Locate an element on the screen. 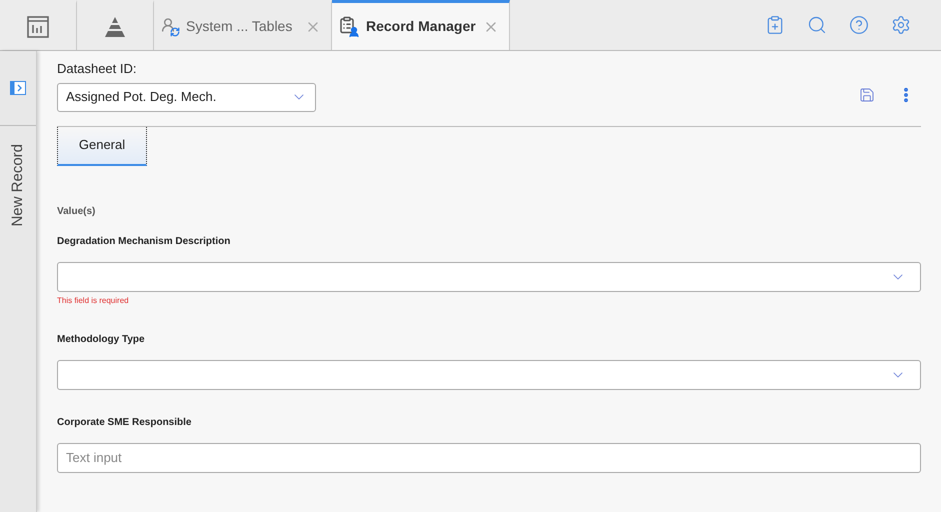 The height and width of the screenshot is (512, 941). chart-window-icon is located at coordinates (38, 27).